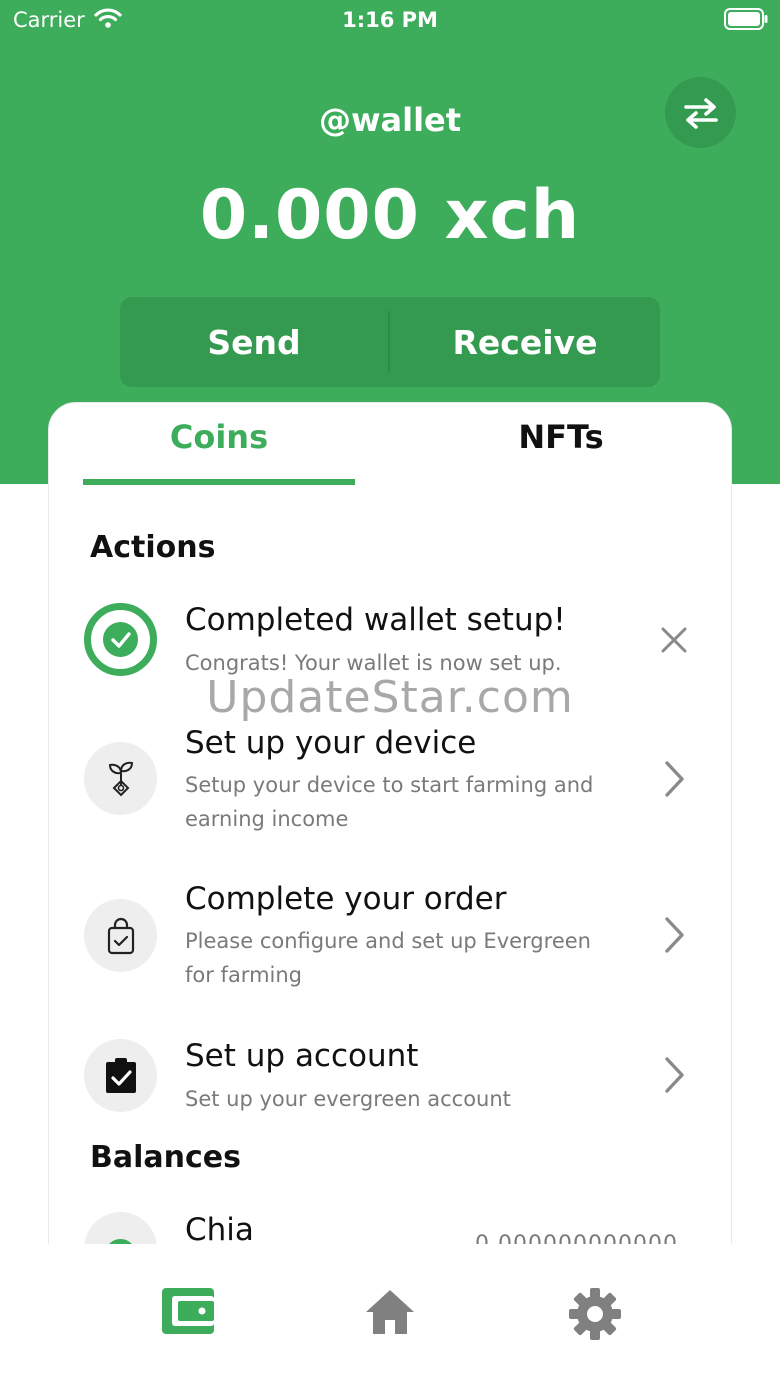  What do you see at coordinates (390, 215) in the screenshot?
I see `wallet-balance: 0.000 xch` at bounding box center [390, 215].